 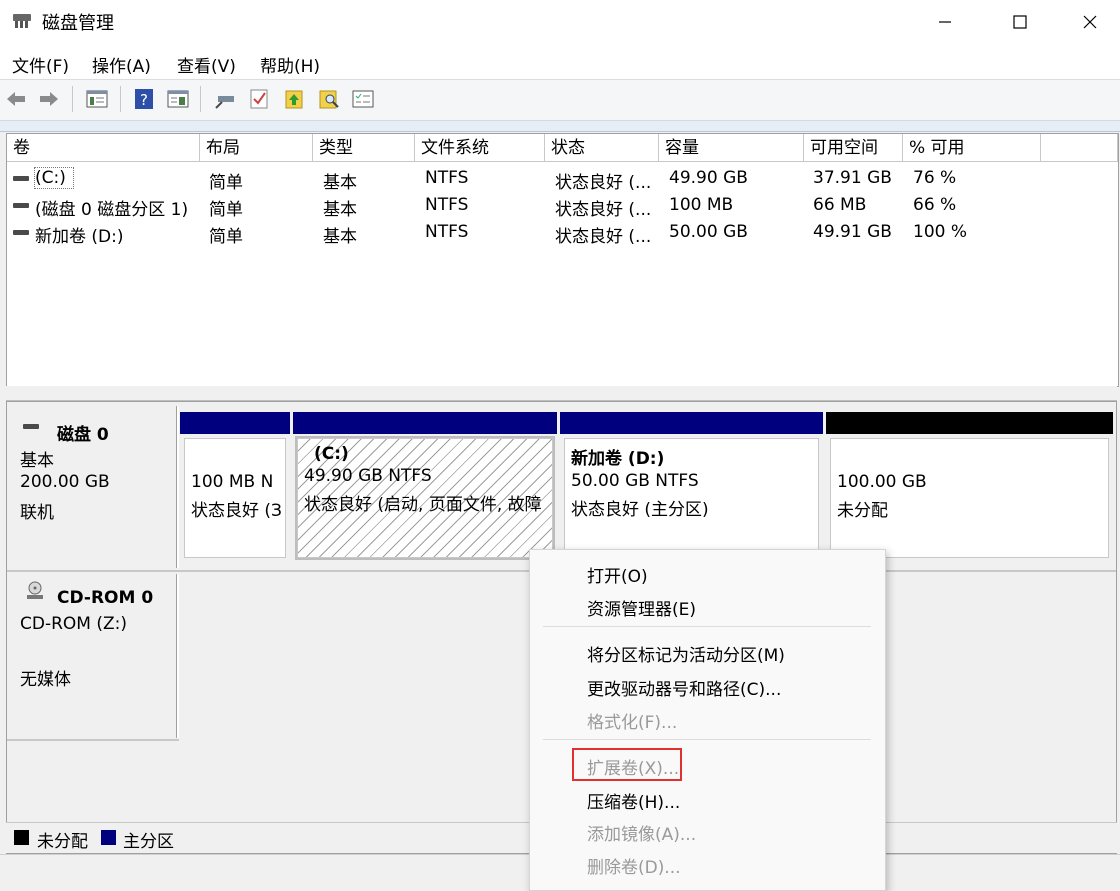 I want to click on col-status: 状态, so click(x=602, y=148).